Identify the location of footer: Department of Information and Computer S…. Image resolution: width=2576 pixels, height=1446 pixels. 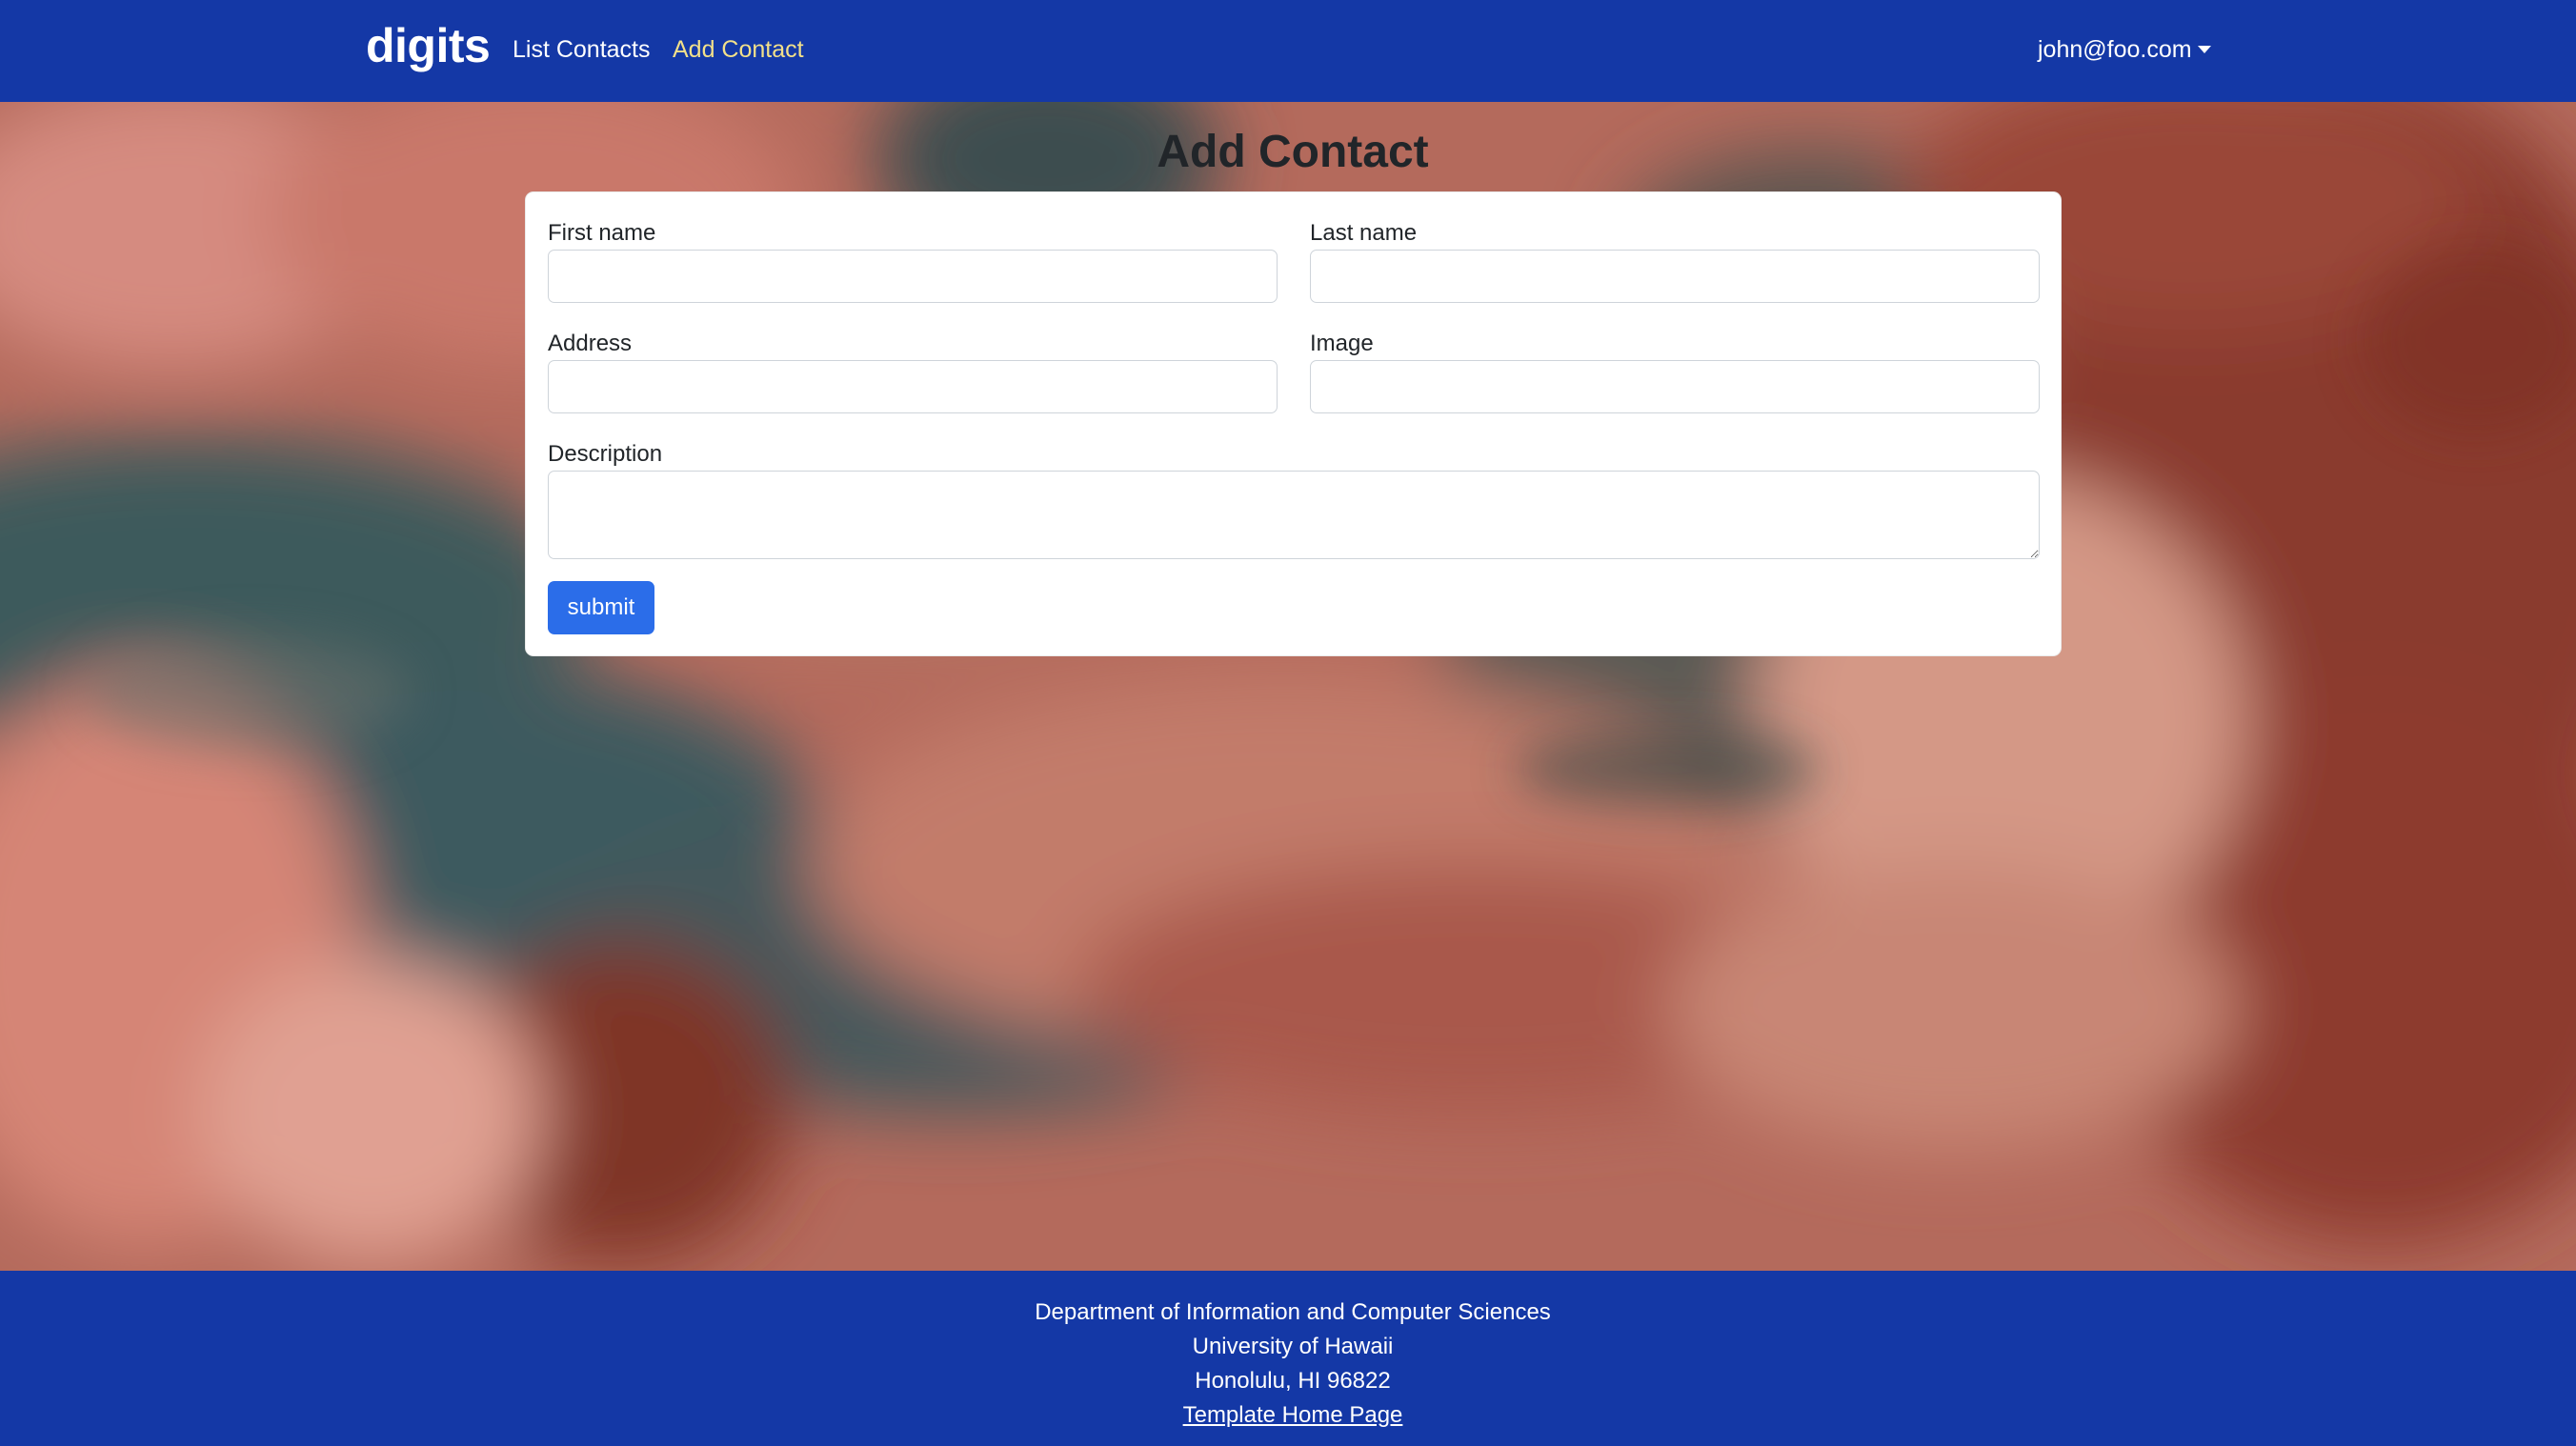
(1288, 1358).